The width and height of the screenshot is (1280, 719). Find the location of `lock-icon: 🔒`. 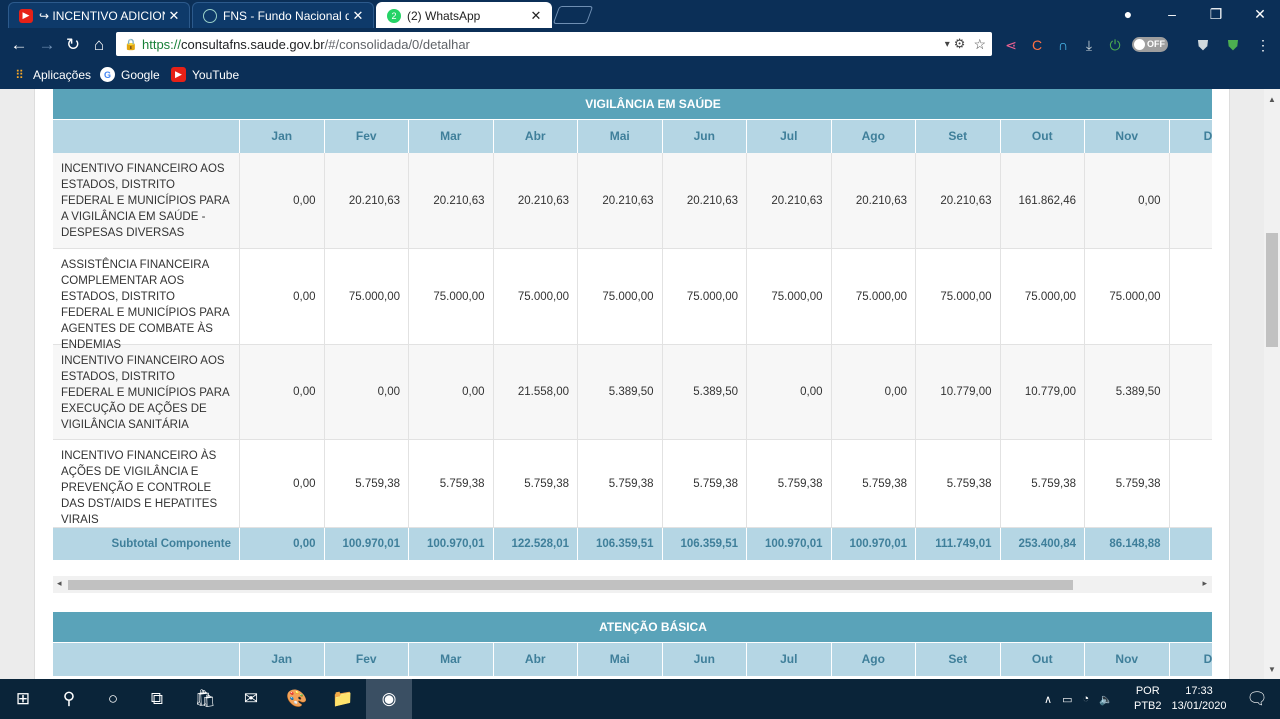

lock-icon: 🔒 is located at coordinates (131, 45).